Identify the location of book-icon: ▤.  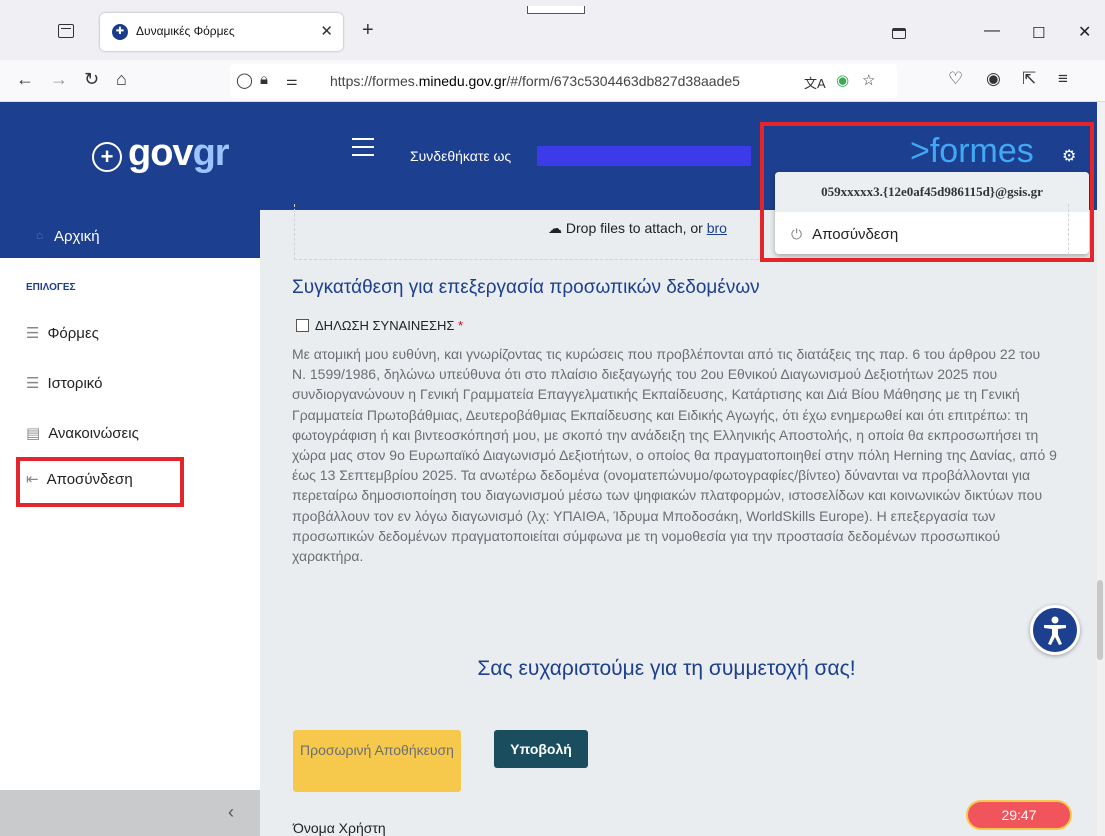
(33, 433).